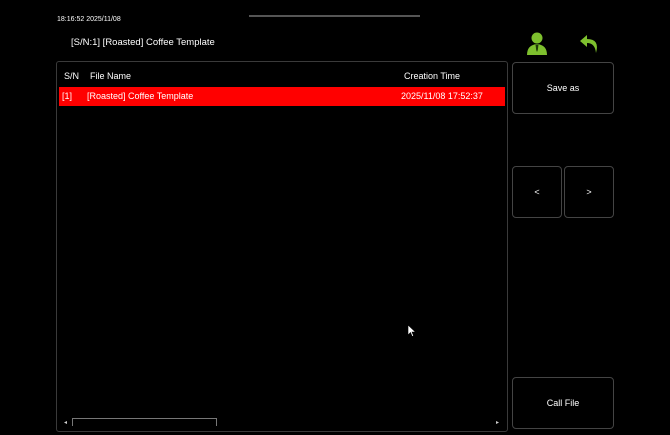 The image size is (670, 435). What do you see at coordinates (589, 192) in the screenshot?
I see `next-page-button: >` at bounding box center [589, 192].